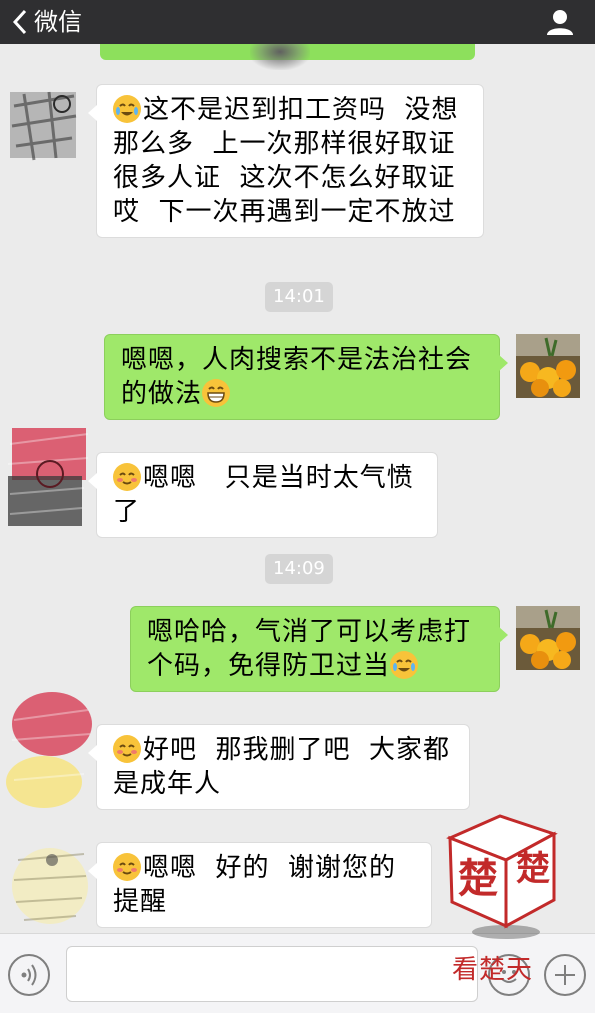 This screenshot has width=595, height=1013. What do you see at coordinates (565, 975) in the screenshot?
I see `plus-button` at bounding box center [565, 975].